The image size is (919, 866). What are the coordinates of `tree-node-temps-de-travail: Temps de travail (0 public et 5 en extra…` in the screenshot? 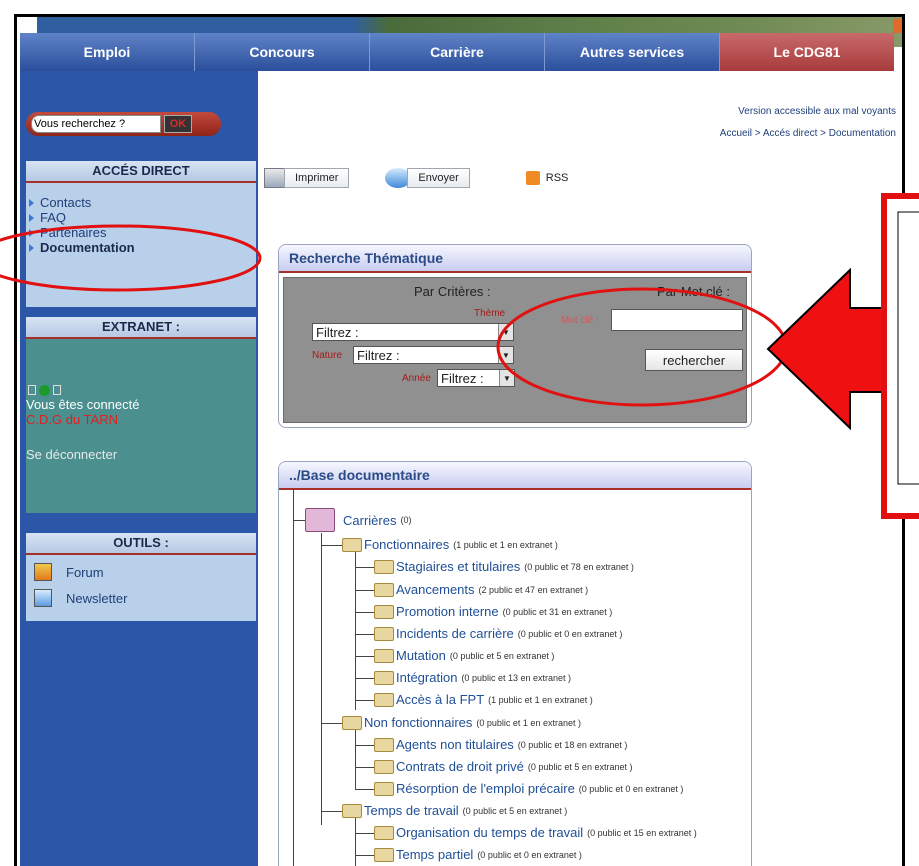 It's located at (454, 810).